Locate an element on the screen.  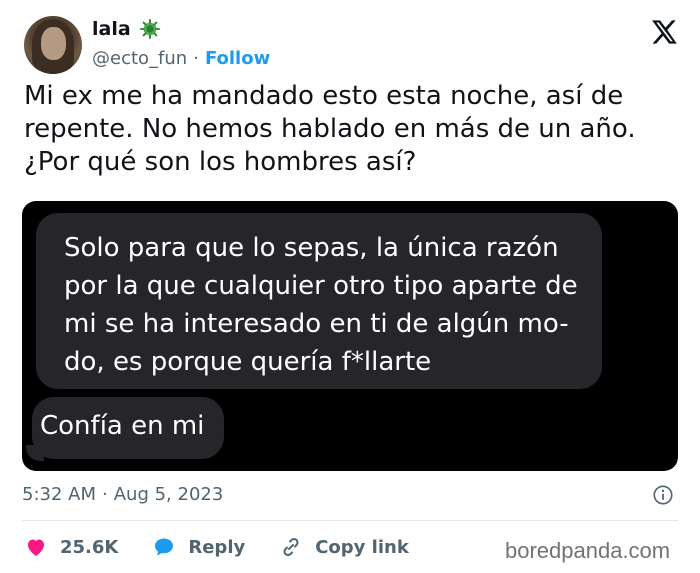
tweet-timestamp: 5:32 AM · Aug 5, 2023 is located at coordinates (122, 494).